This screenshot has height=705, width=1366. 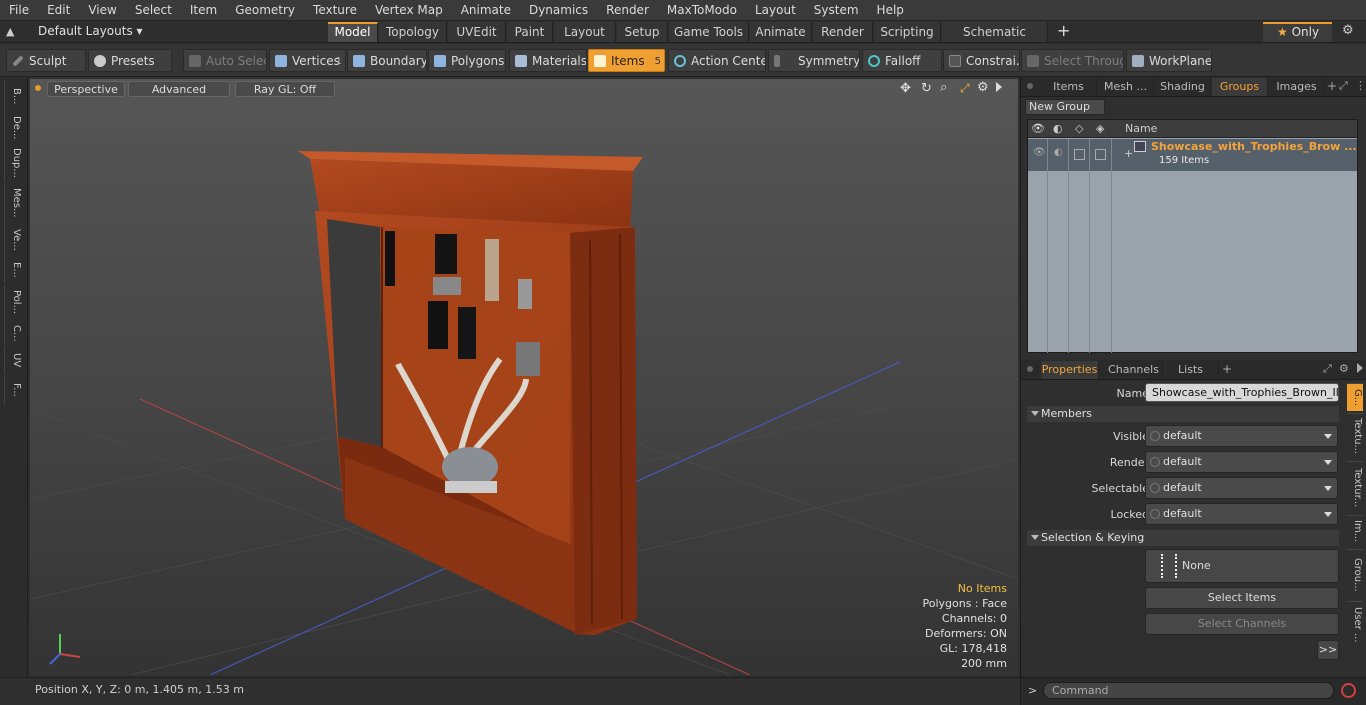 I want to click on menu-animate: Animate, so click(x=486, y=10).